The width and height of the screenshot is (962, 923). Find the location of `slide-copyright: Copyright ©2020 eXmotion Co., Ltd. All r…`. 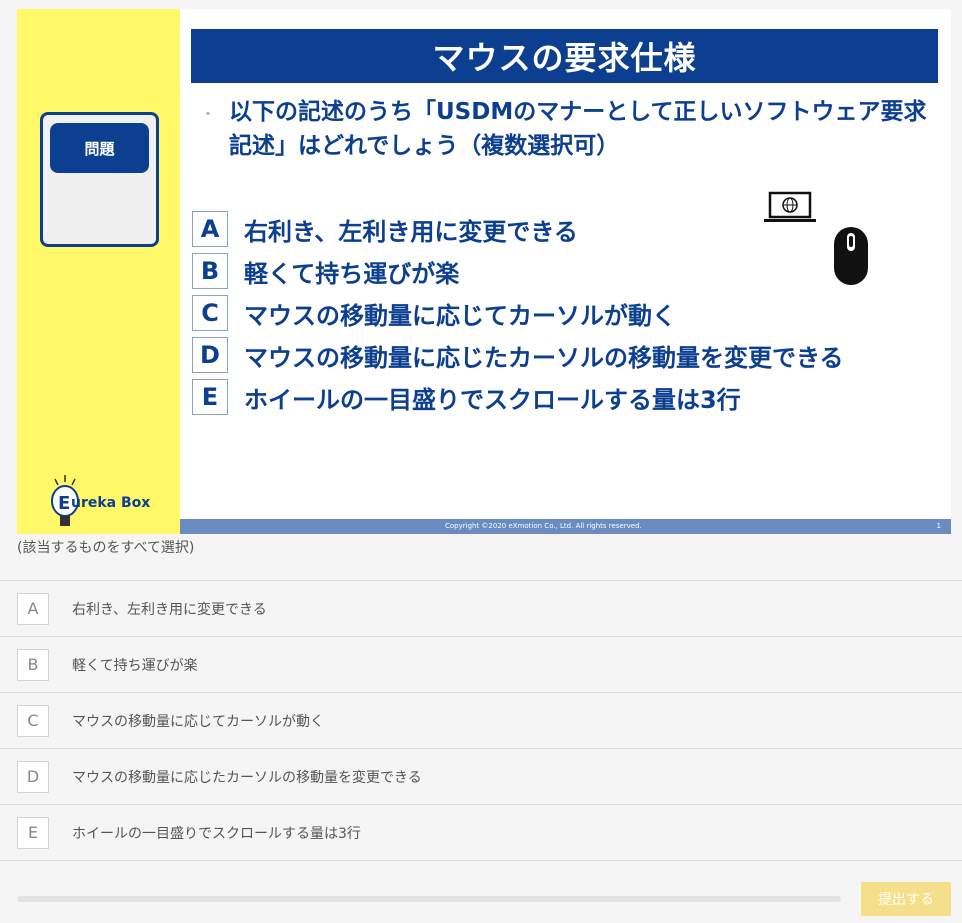

slide-copyright: Copyright ©2020 eXmotion Co., Ltd. All r… is located at coordinates (543, 526).